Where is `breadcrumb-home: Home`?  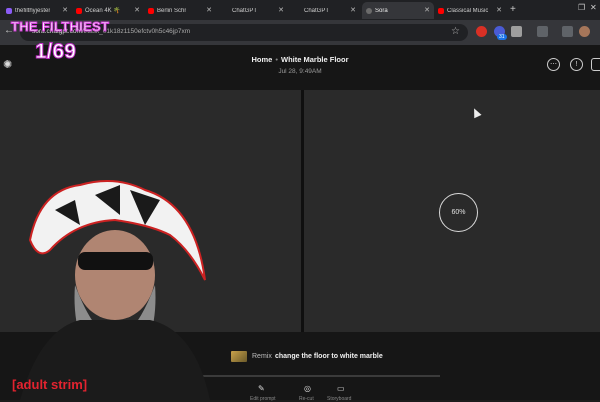
breadcrumb-home: Home is located at coordinates (262, 59).